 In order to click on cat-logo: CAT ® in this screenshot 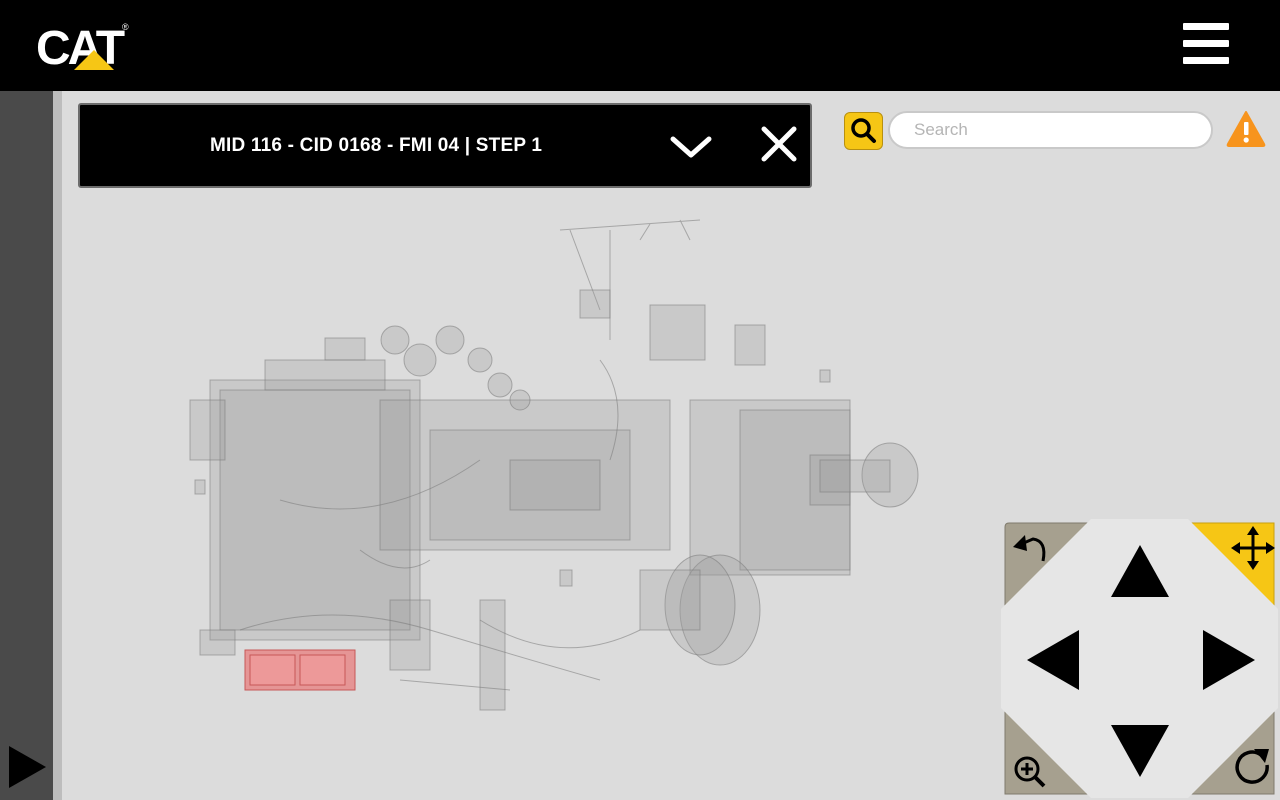, I will do `click(86, 47)`.